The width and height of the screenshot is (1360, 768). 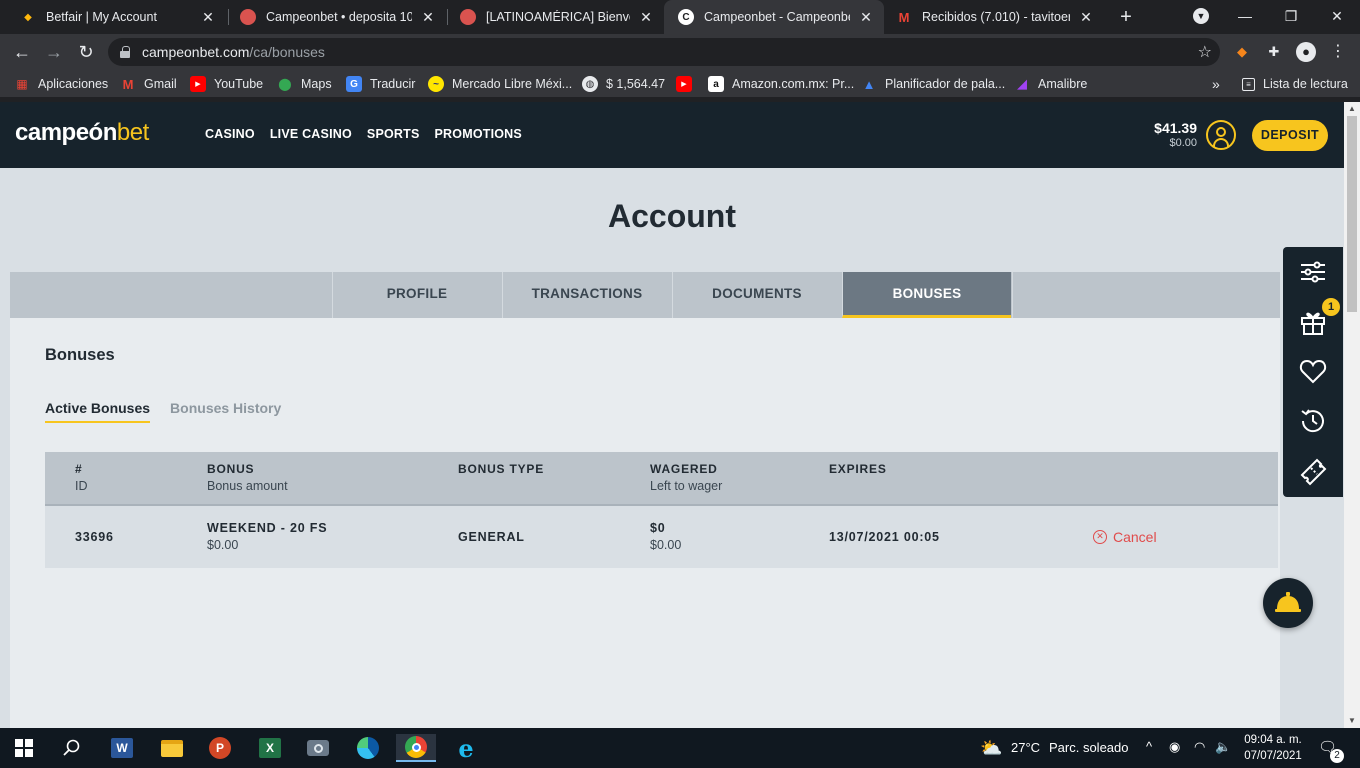 I want to click on browser-tab-betfair: ◆ Betfair | My Account ✕, so click(x=113, y=17).